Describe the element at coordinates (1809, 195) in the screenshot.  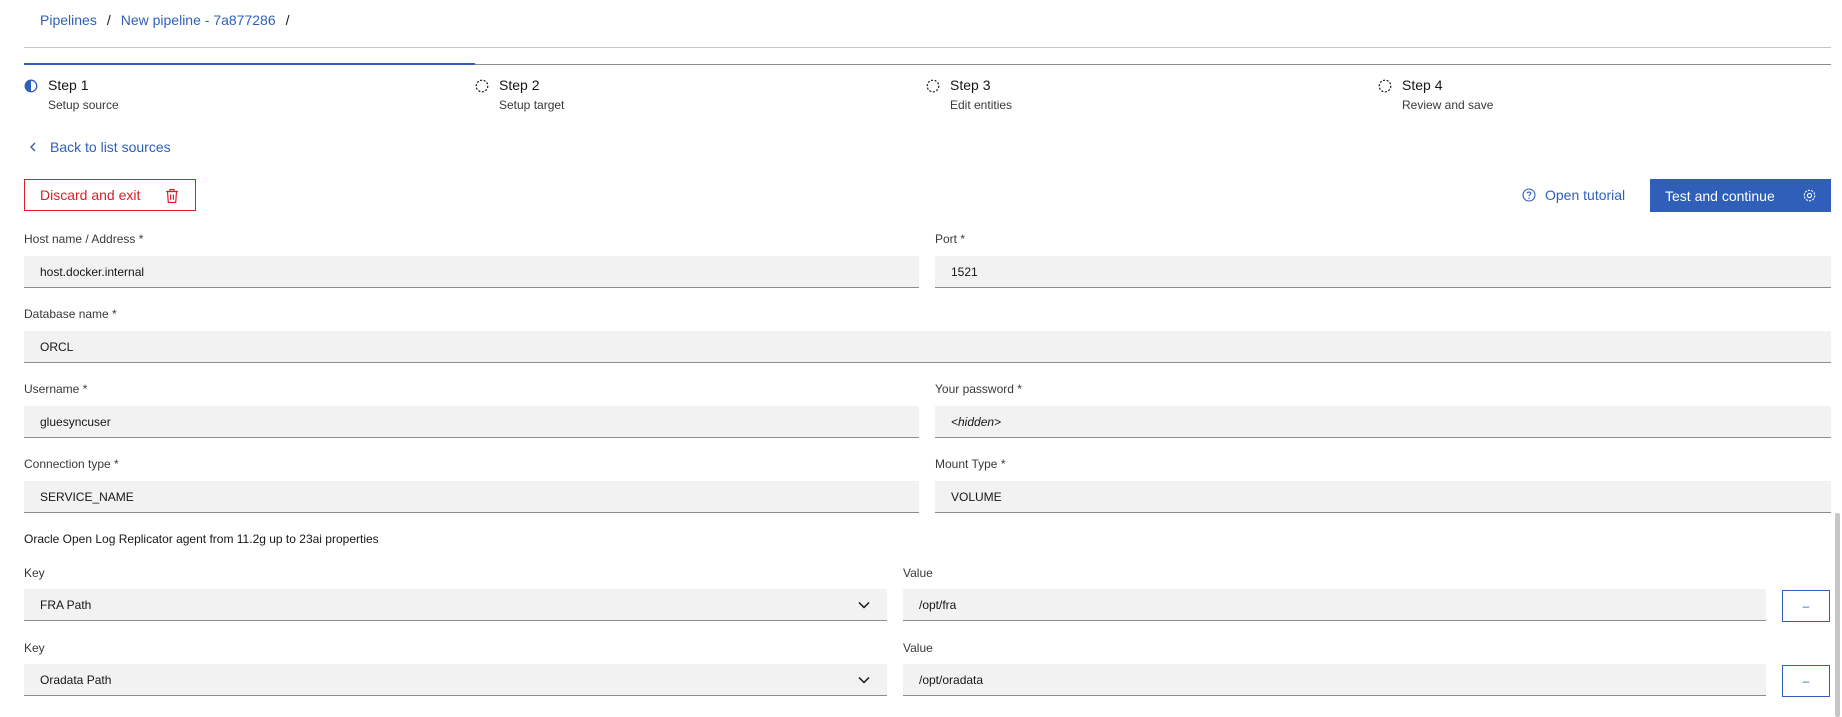
I see `gear-icon` at that location.